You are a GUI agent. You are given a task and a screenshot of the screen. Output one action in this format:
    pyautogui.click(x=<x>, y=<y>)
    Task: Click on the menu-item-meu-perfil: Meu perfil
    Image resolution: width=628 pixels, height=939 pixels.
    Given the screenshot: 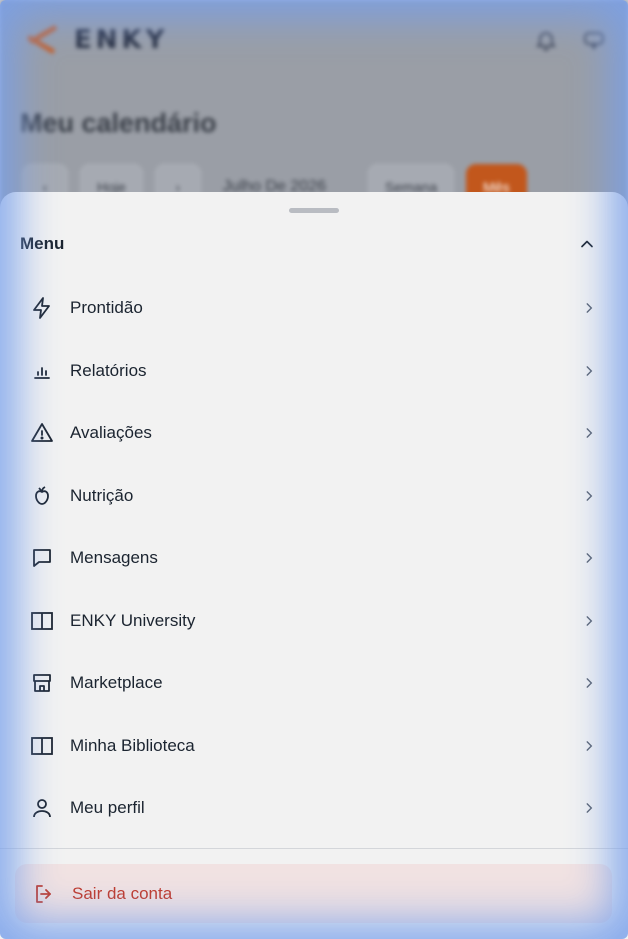 What is the action you would take?
    pyautogui.click(x=314, y=808)
    